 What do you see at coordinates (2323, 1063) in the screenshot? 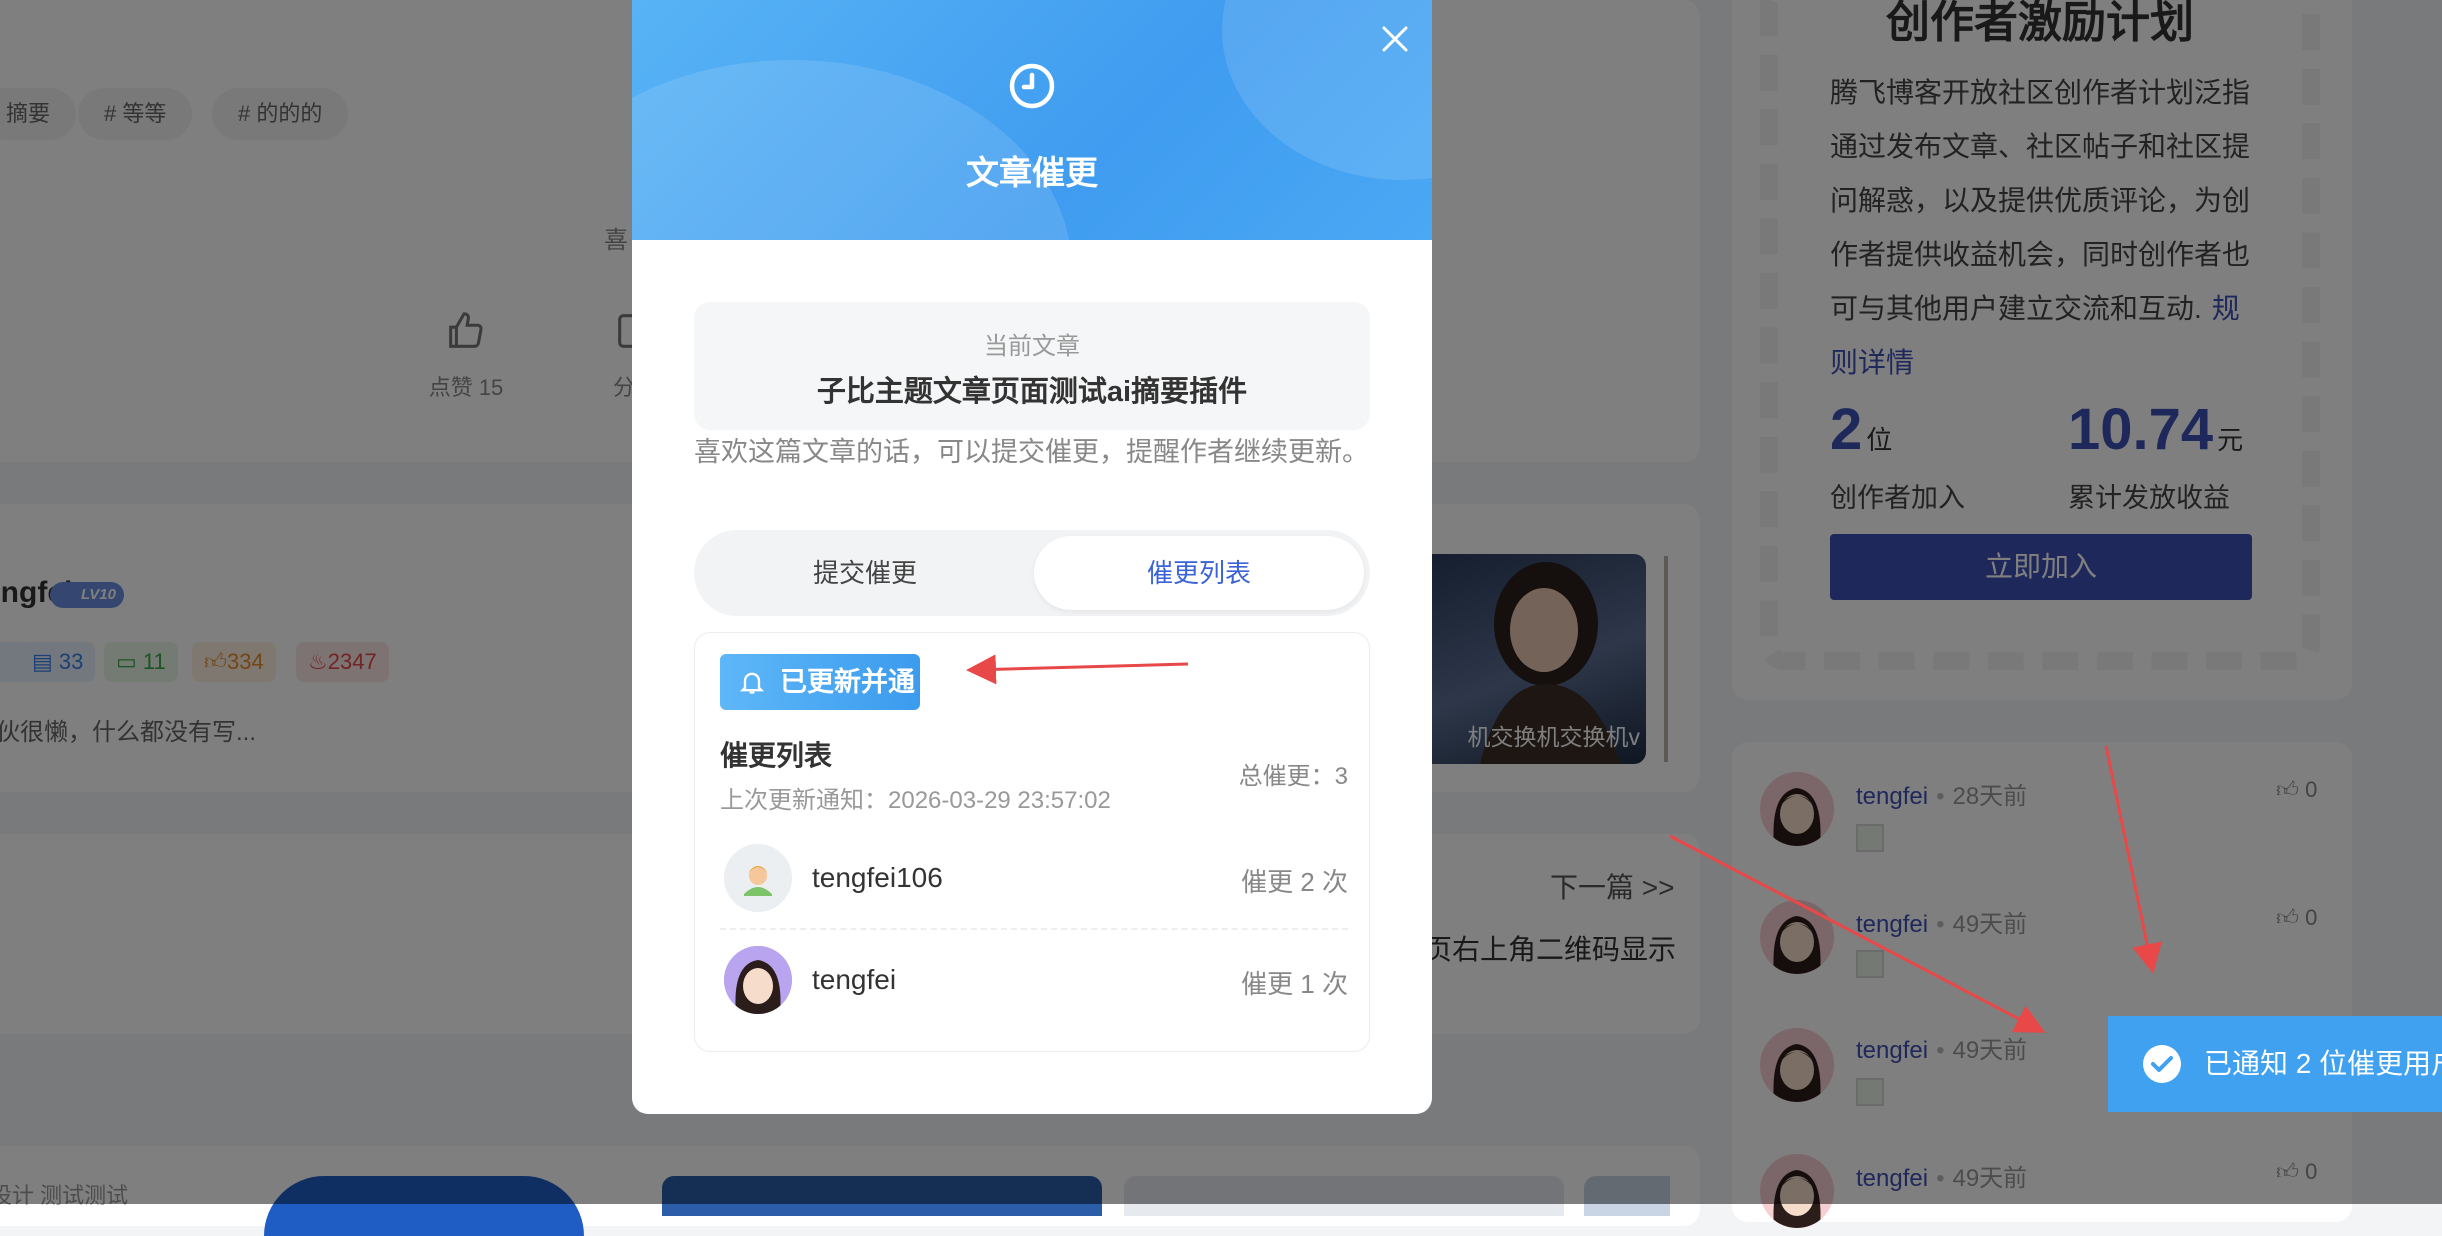
I see `toast-message: 已通知 2 位催更用户` at bounding box center [2323, 1063].